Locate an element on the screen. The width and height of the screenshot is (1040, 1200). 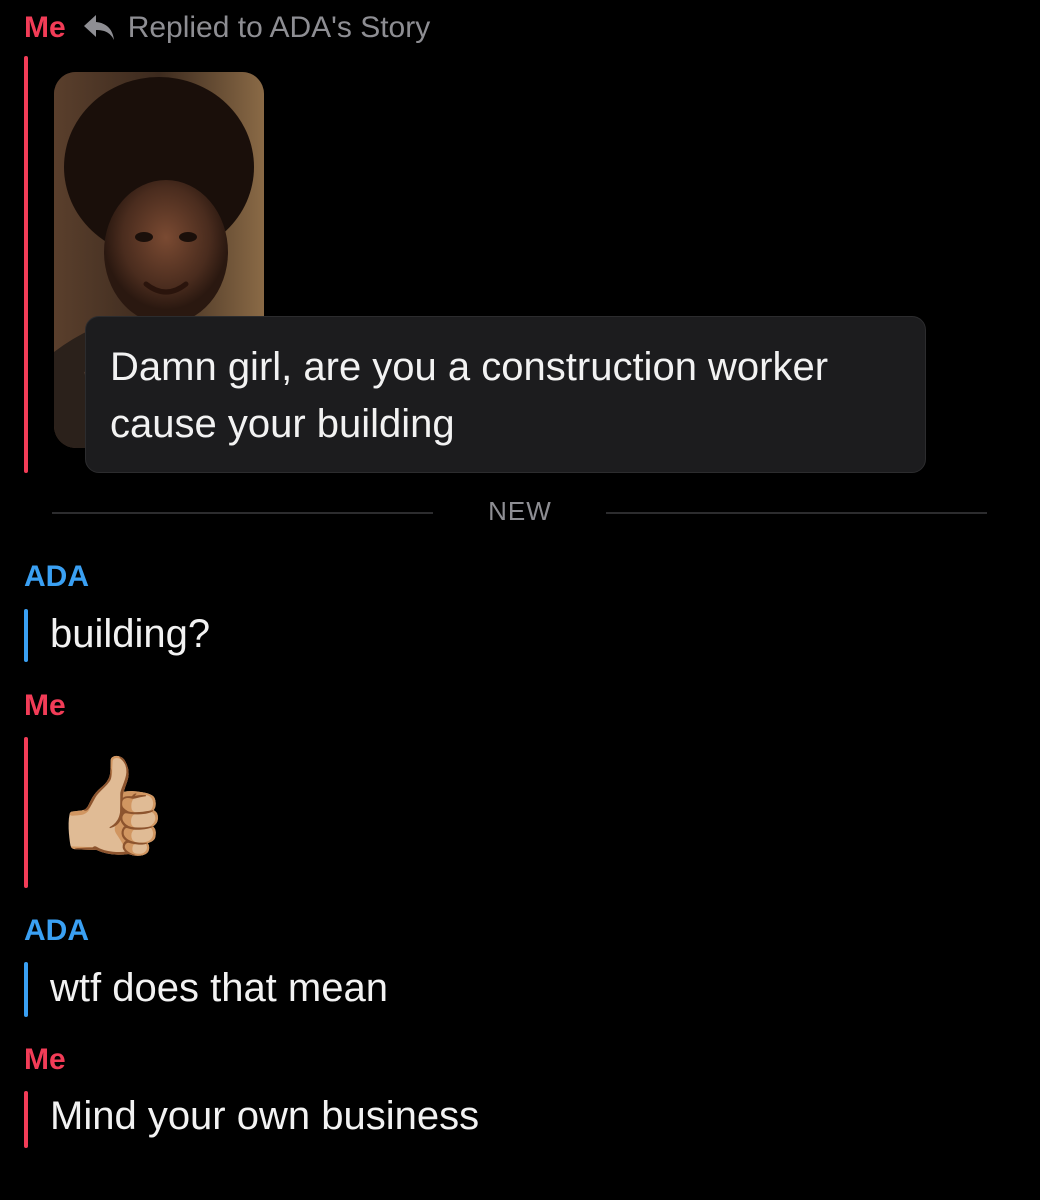
message-text: building? is located at coordinates (130, 634).